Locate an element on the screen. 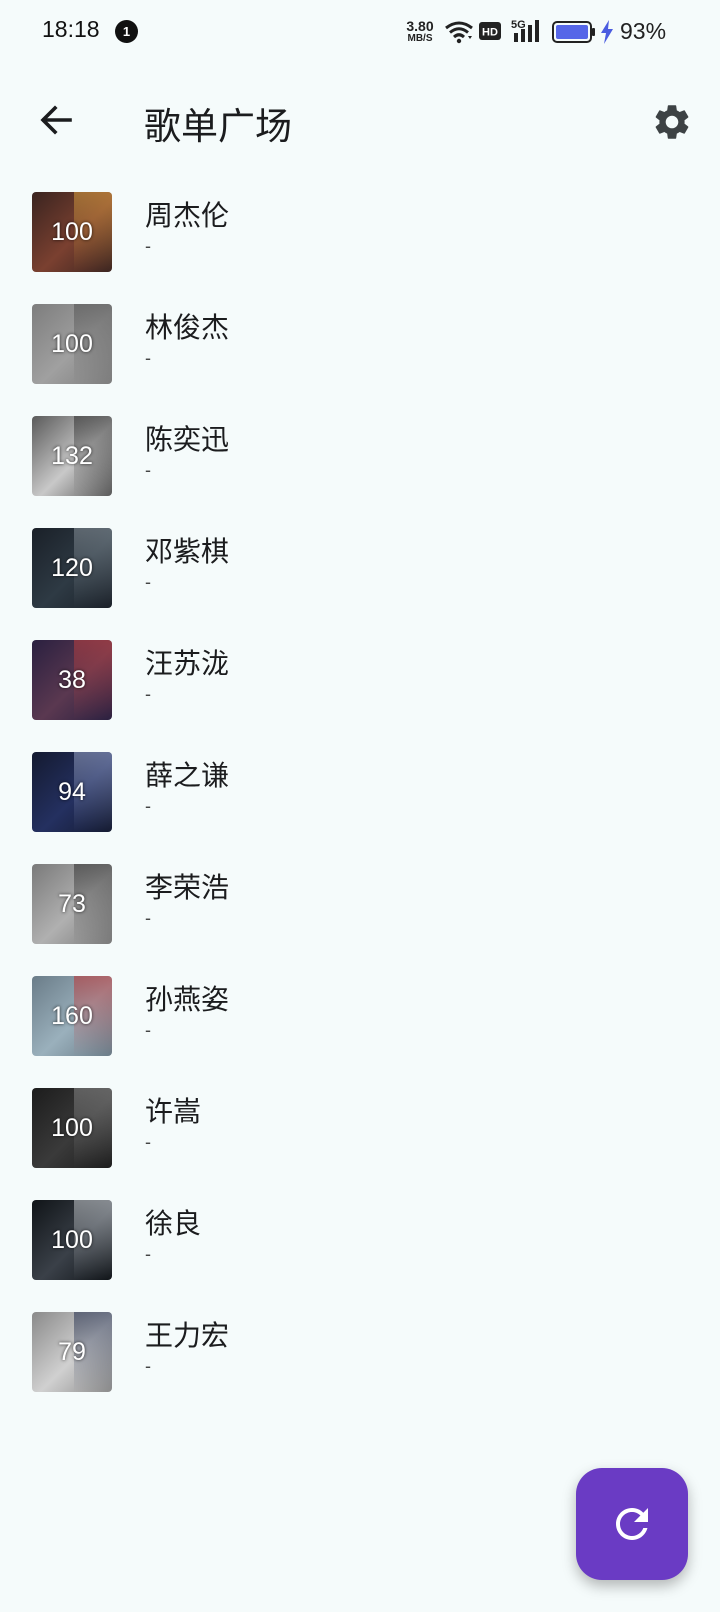  playlist-cover: 79 is located at coordinates (72, 1352).